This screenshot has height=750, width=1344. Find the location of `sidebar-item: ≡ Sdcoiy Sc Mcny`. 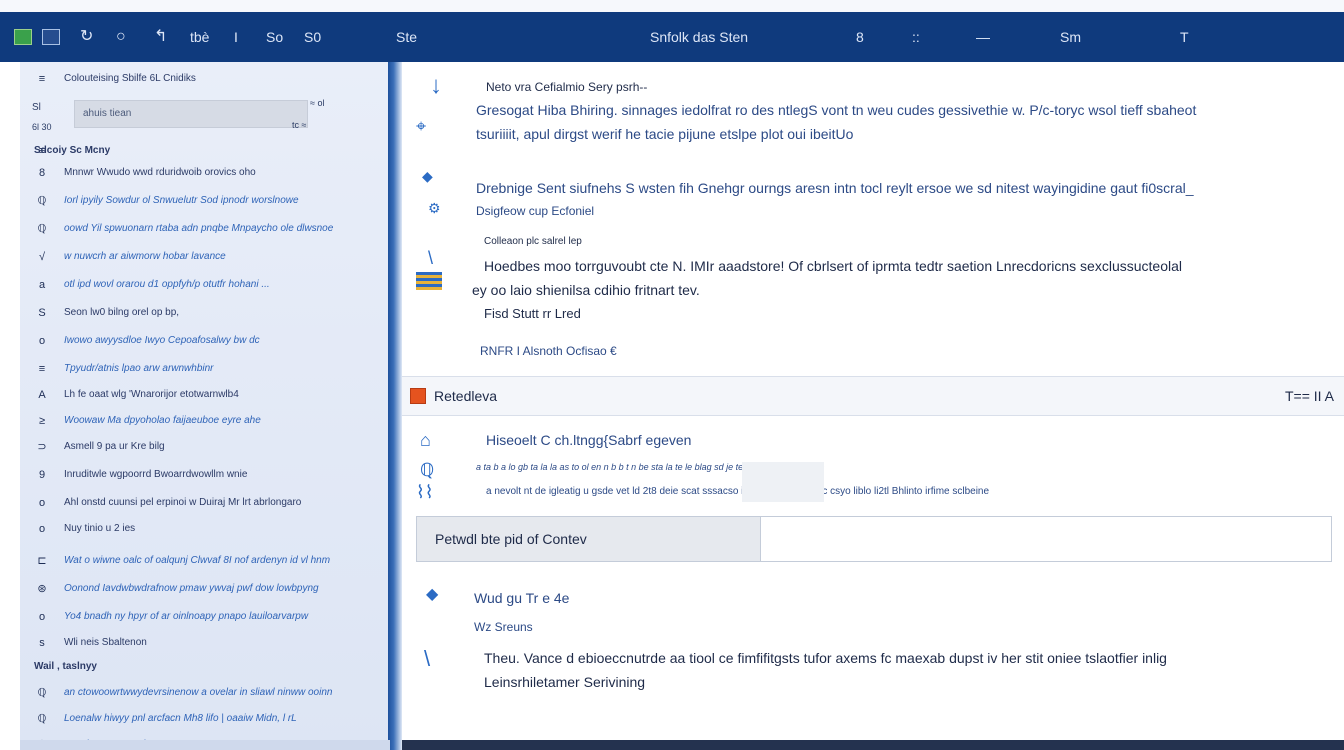

sidebar-item: ≡ Sdcoiy Sc Mcny is located at coordinates (200, 151).